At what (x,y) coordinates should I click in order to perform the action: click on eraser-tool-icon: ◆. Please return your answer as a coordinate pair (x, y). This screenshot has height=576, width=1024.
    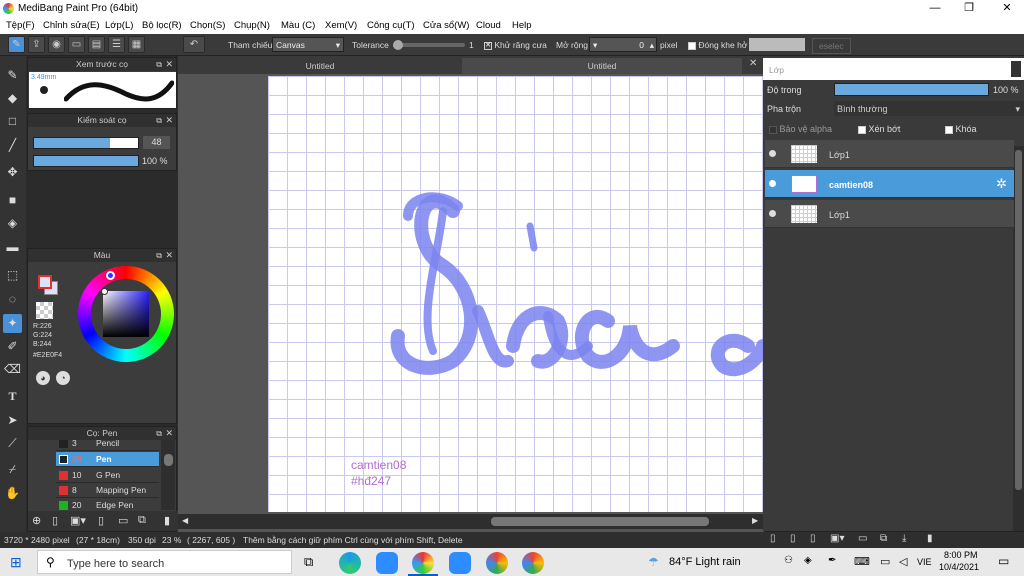
    Looking at the image, I should click on (12, 98).